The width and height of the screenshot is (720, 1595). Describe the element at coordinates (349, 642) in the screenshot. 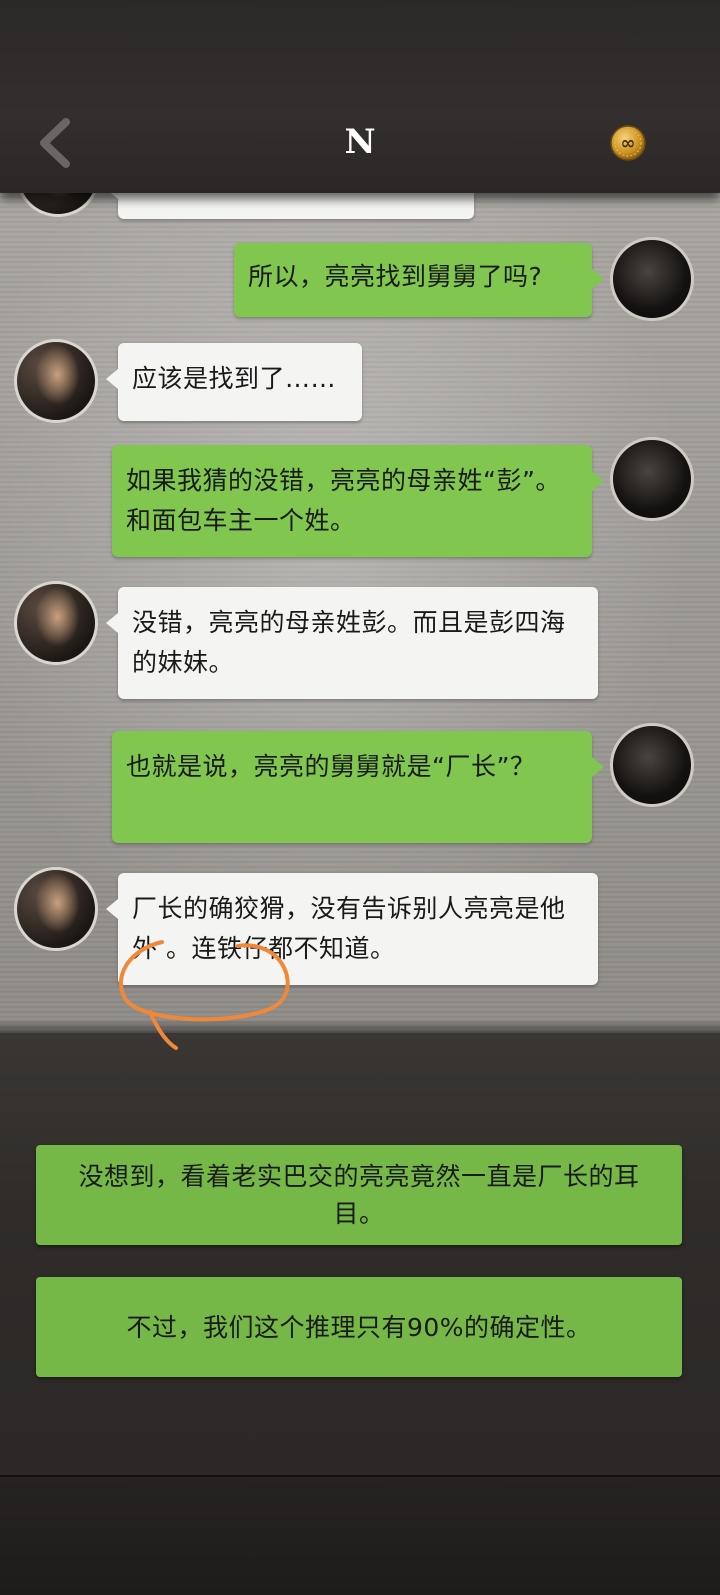

I see `message-text: 没错，亮亮的母亲姓彭。而且是彭四海的妹妹。` at that location.